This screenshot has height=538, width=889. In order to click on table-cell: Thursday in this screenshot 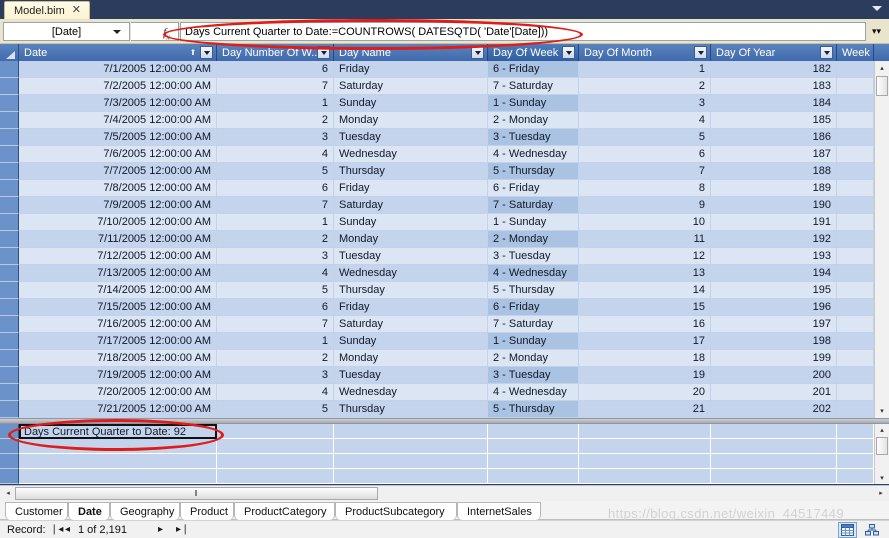, I will do `click(411, 409)`.